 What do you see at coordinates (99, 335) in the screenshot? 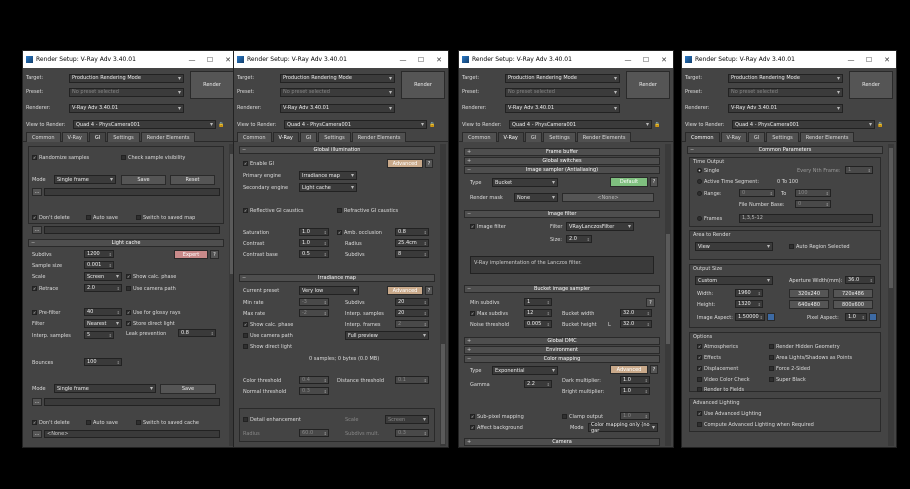
I see `interp-spinner: 5` at bounding box center [99, 335].